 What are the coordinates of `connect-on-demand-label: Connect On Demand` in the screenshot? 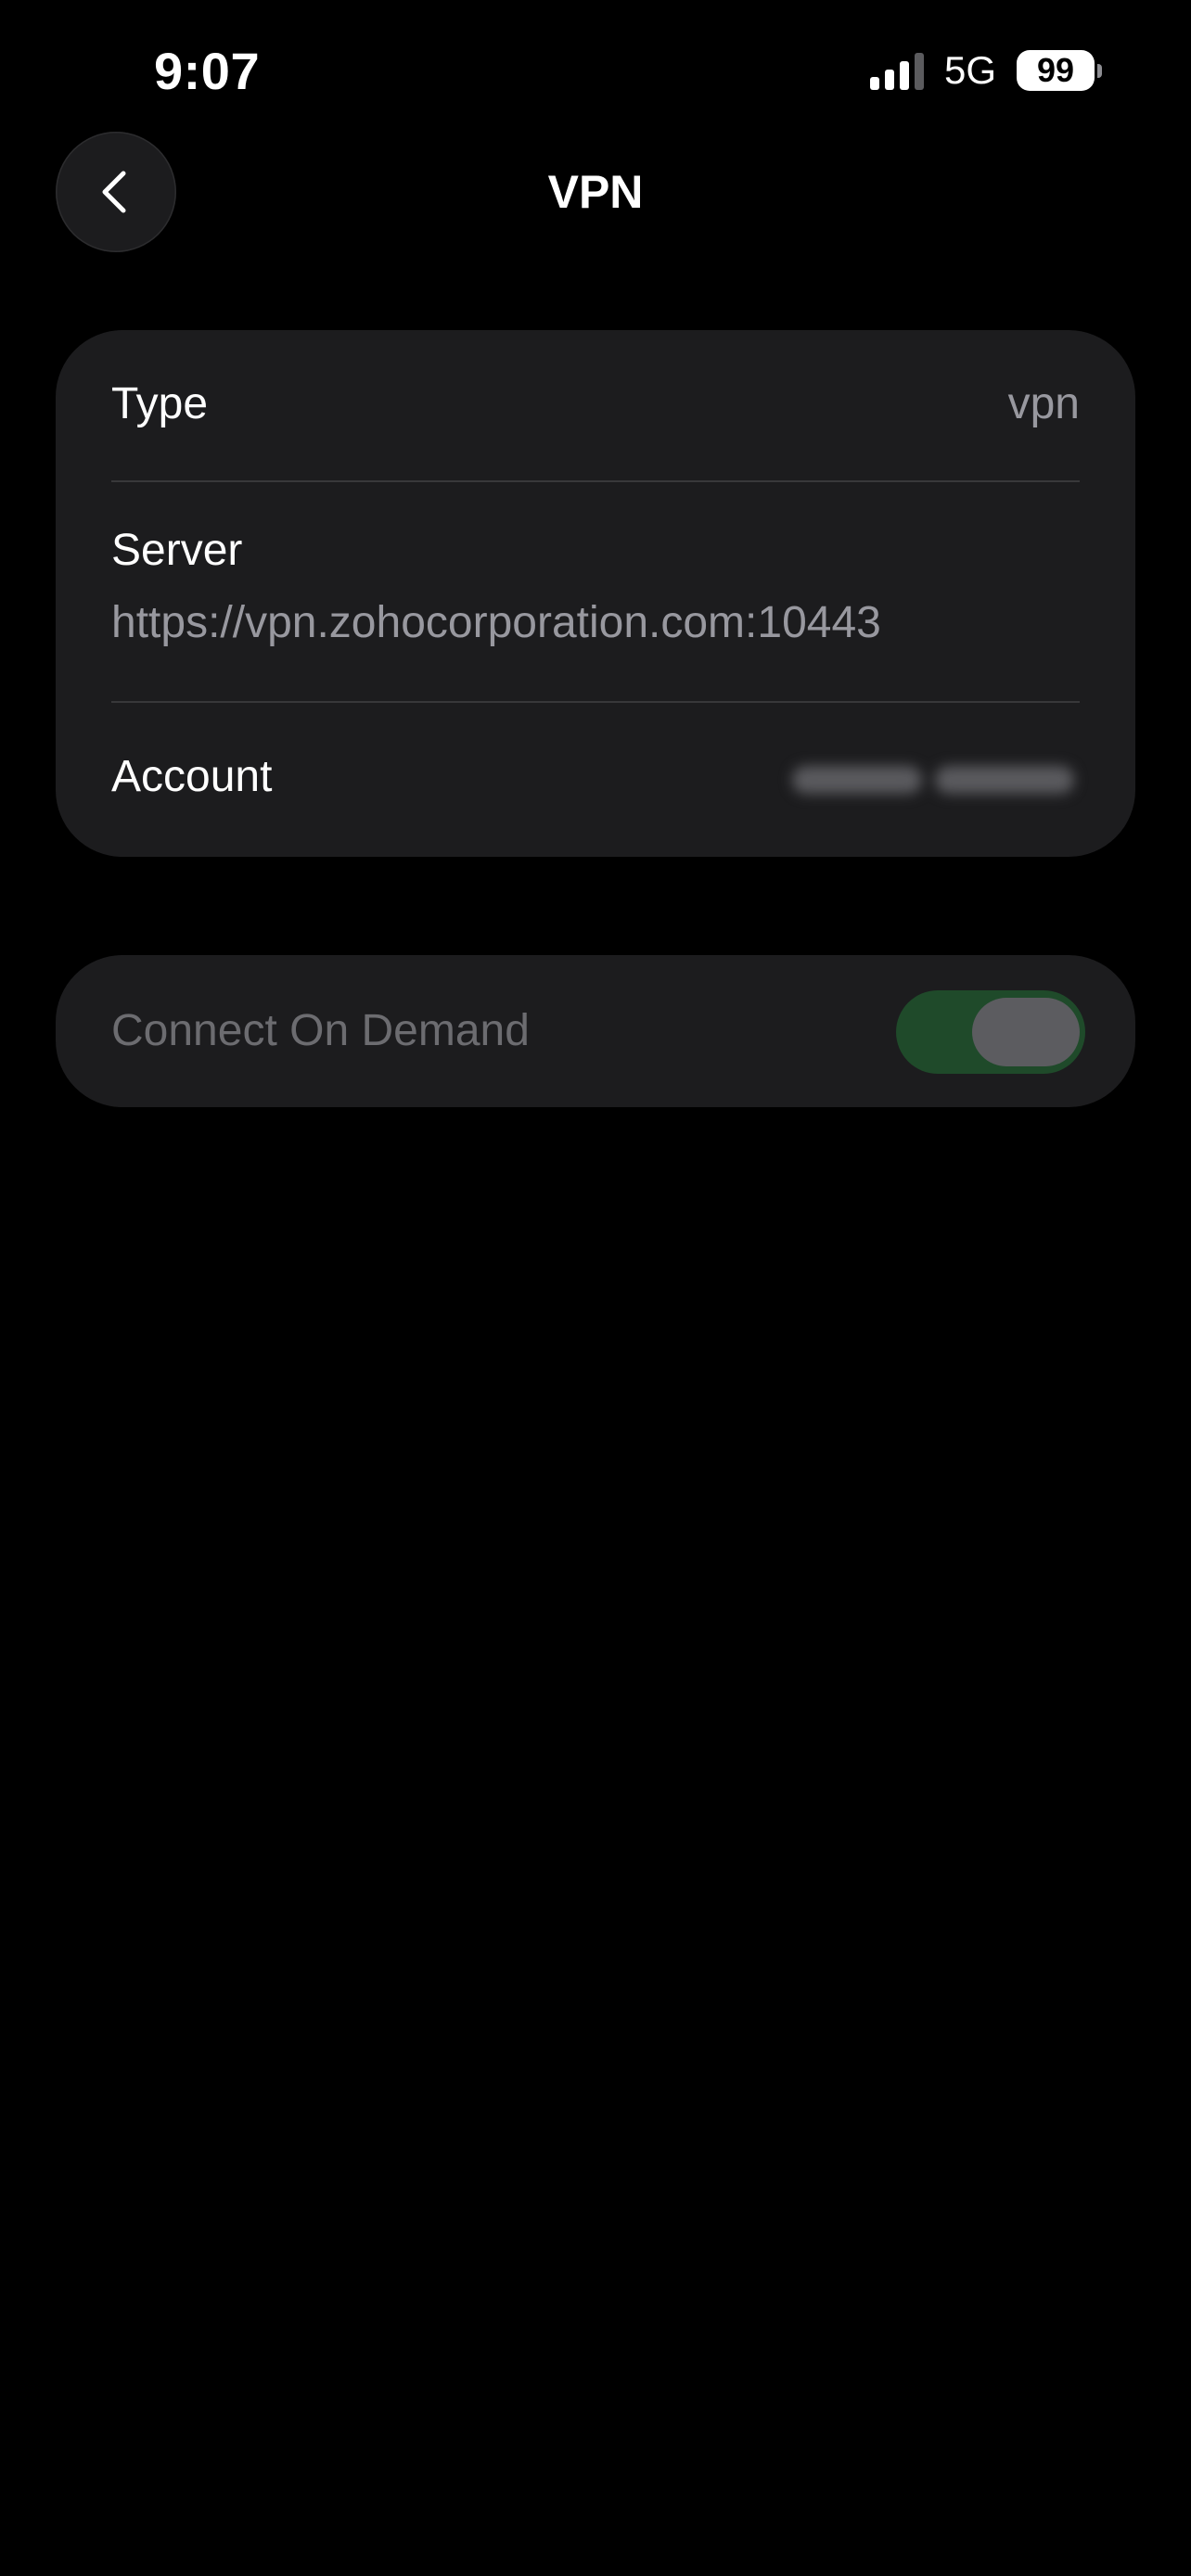 It's located at (321, 1030).